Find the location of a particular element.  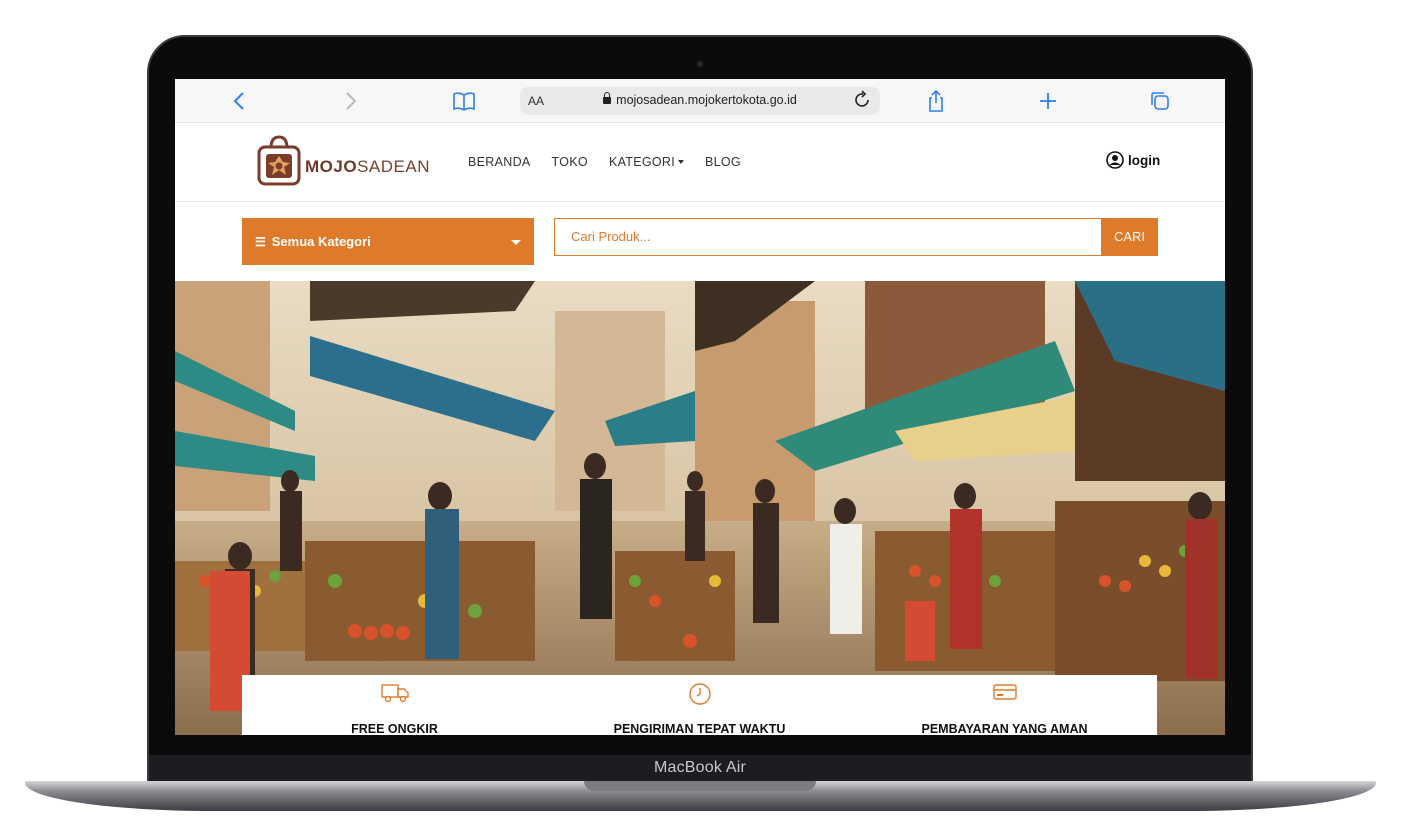

caret-down-icon is located at coordinates (681, 162).